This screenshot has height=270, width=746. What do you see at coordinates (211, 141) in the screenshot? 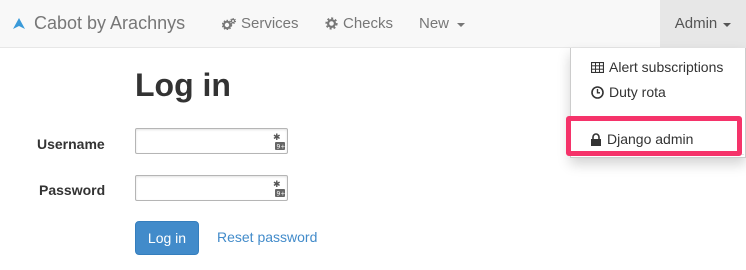
I see `username-field: ✱ 9+` at bounding box center [211, 141].